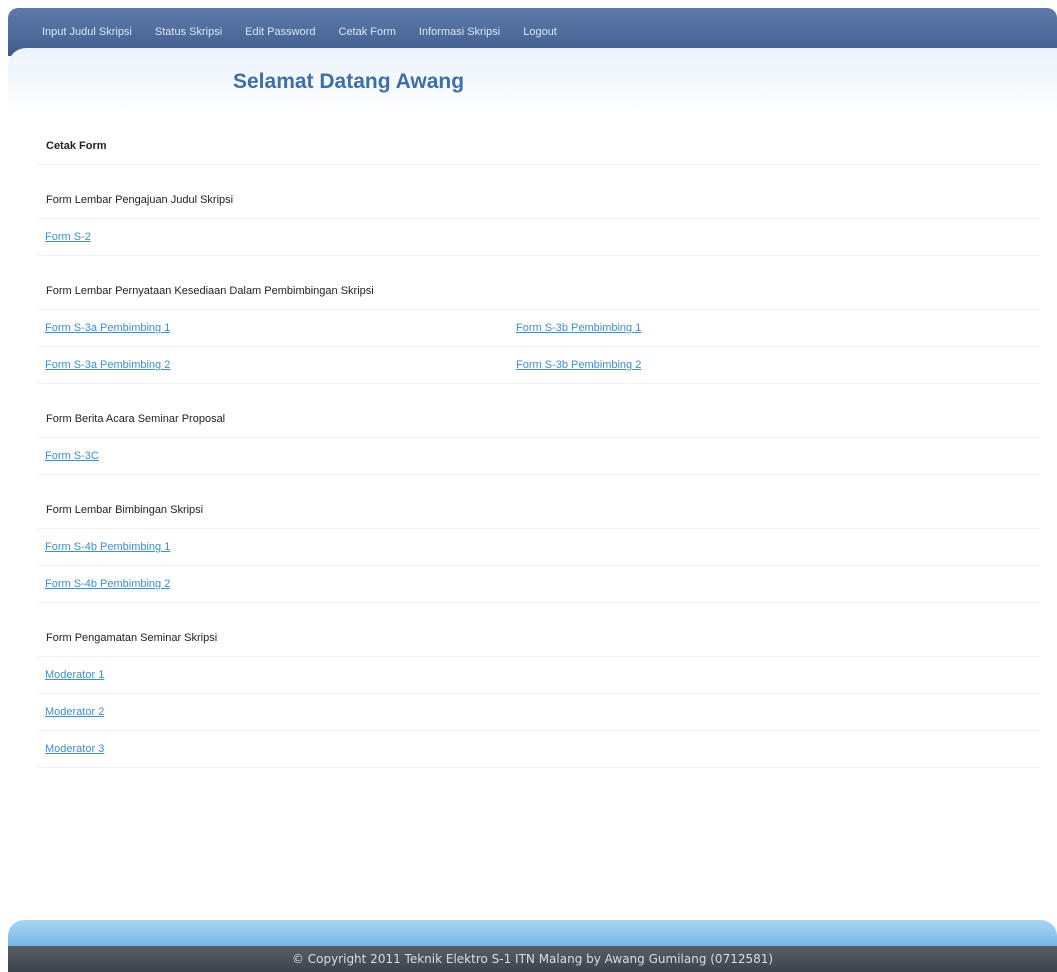 Image resolution: width=1057 pixels, height=972 pixels. Describe the element at coordinates (578, 328) in the screenshot. I see `link-form-s3b-pembimbing-1: Form S-3b Pembimbing 1` at that location.